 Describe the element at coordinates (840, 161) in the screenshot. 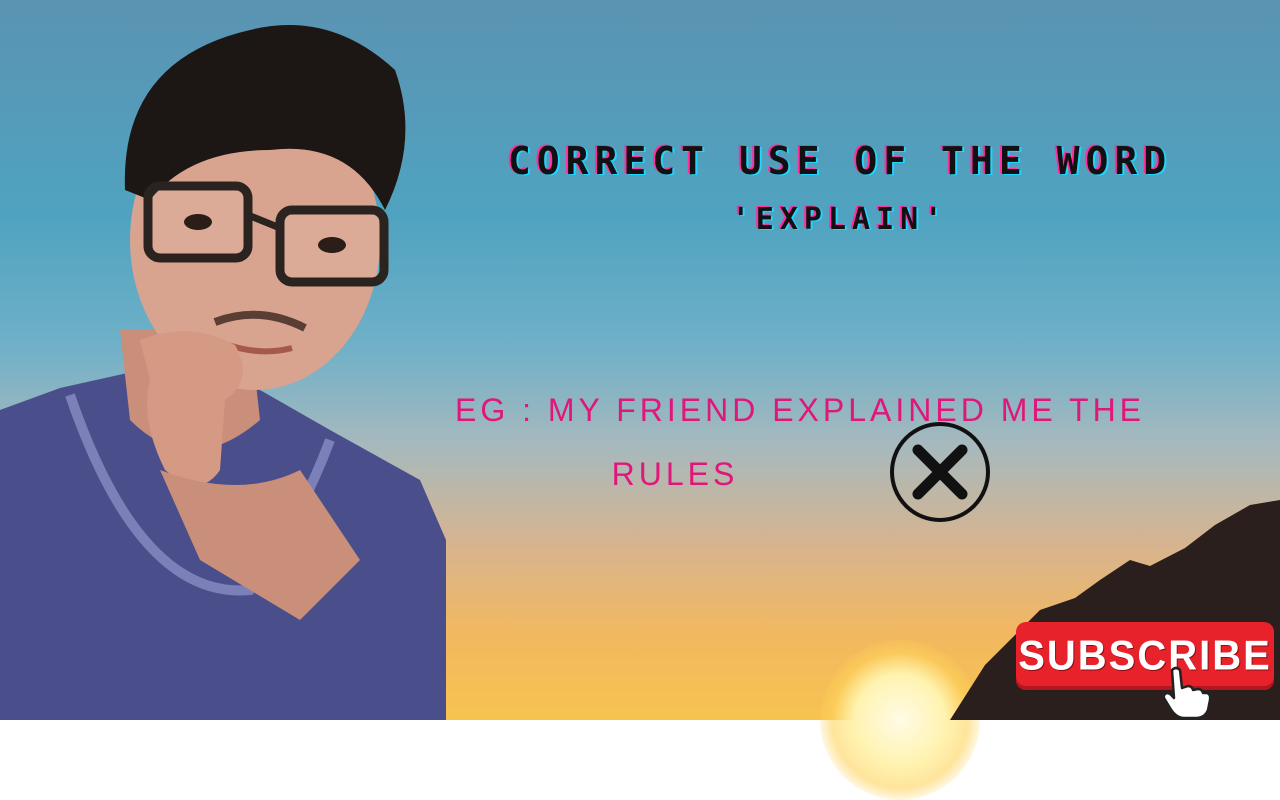

I see `title-line-1: CORRECT USE OF THE WORD` at that location.